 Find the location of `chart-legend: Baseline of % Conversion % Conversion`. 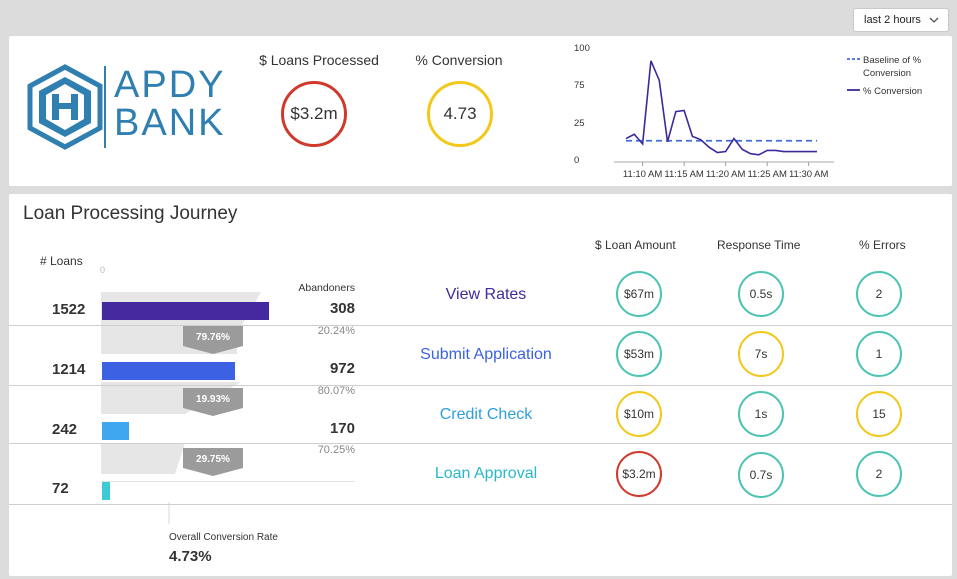

chart-legend: Baseline of % Conversion % Conversion is located at coordinates (884, 76).